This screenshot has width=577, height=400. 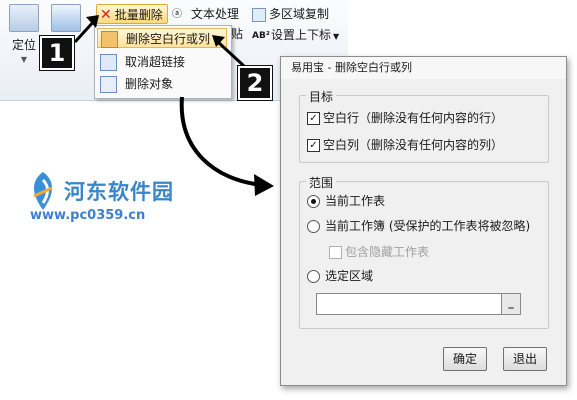 I want to click on dialog-title: 易用宝 - 删除空白行或列, so click(x=423, y=68).